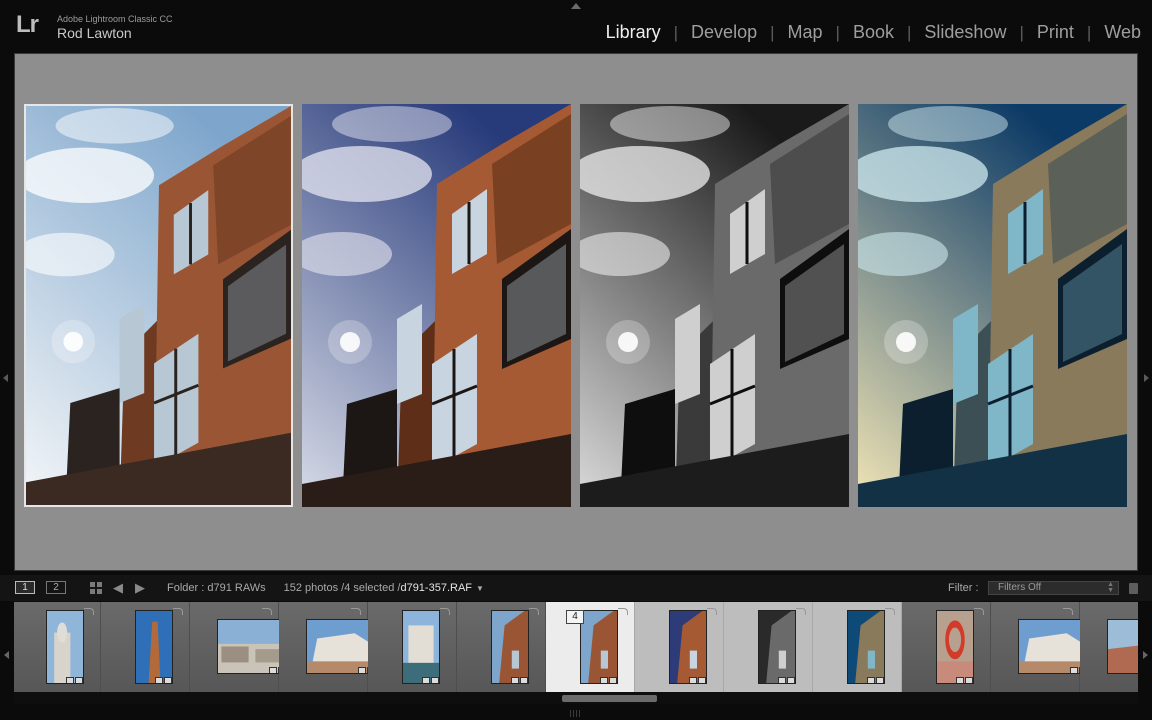  I want to click on source-dropdown-icon: ▼, so click(480, 588).